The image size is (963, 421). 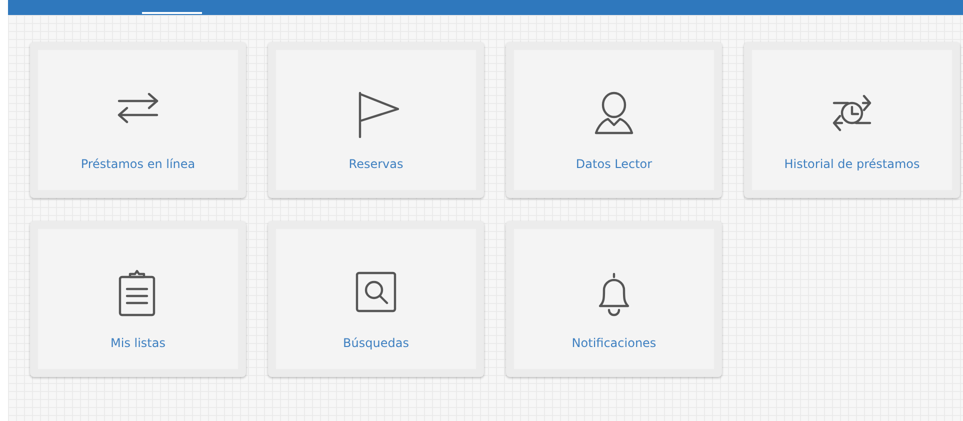 What do you see at coordinates (614, 120) in the screenshot?
I see `tile-card: Datos Lector` at bounding box center [614, 120].